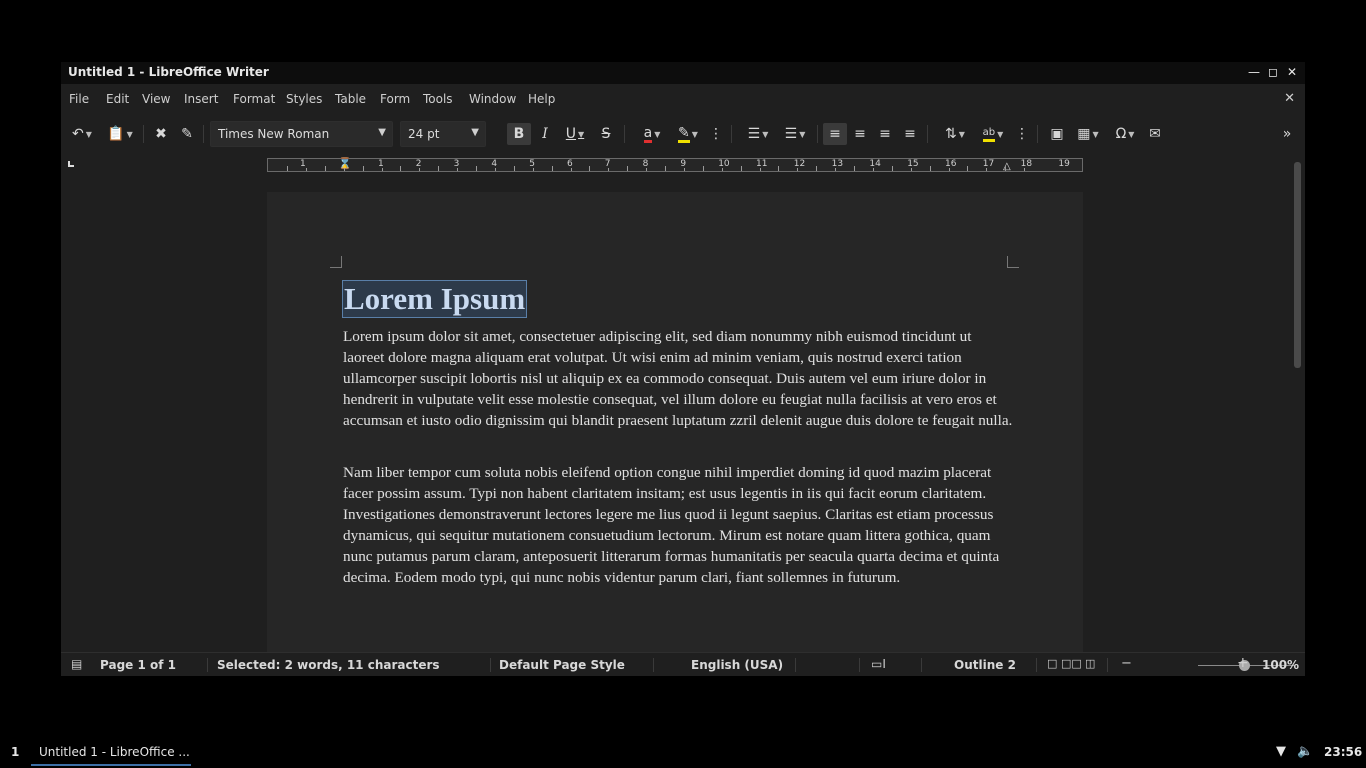 Image resolution: width=1366 pixels, height=768 pixels. Describe the element at coordinates (1292, 72) in the screenshot. I see `close-icon: ✕` at that location.